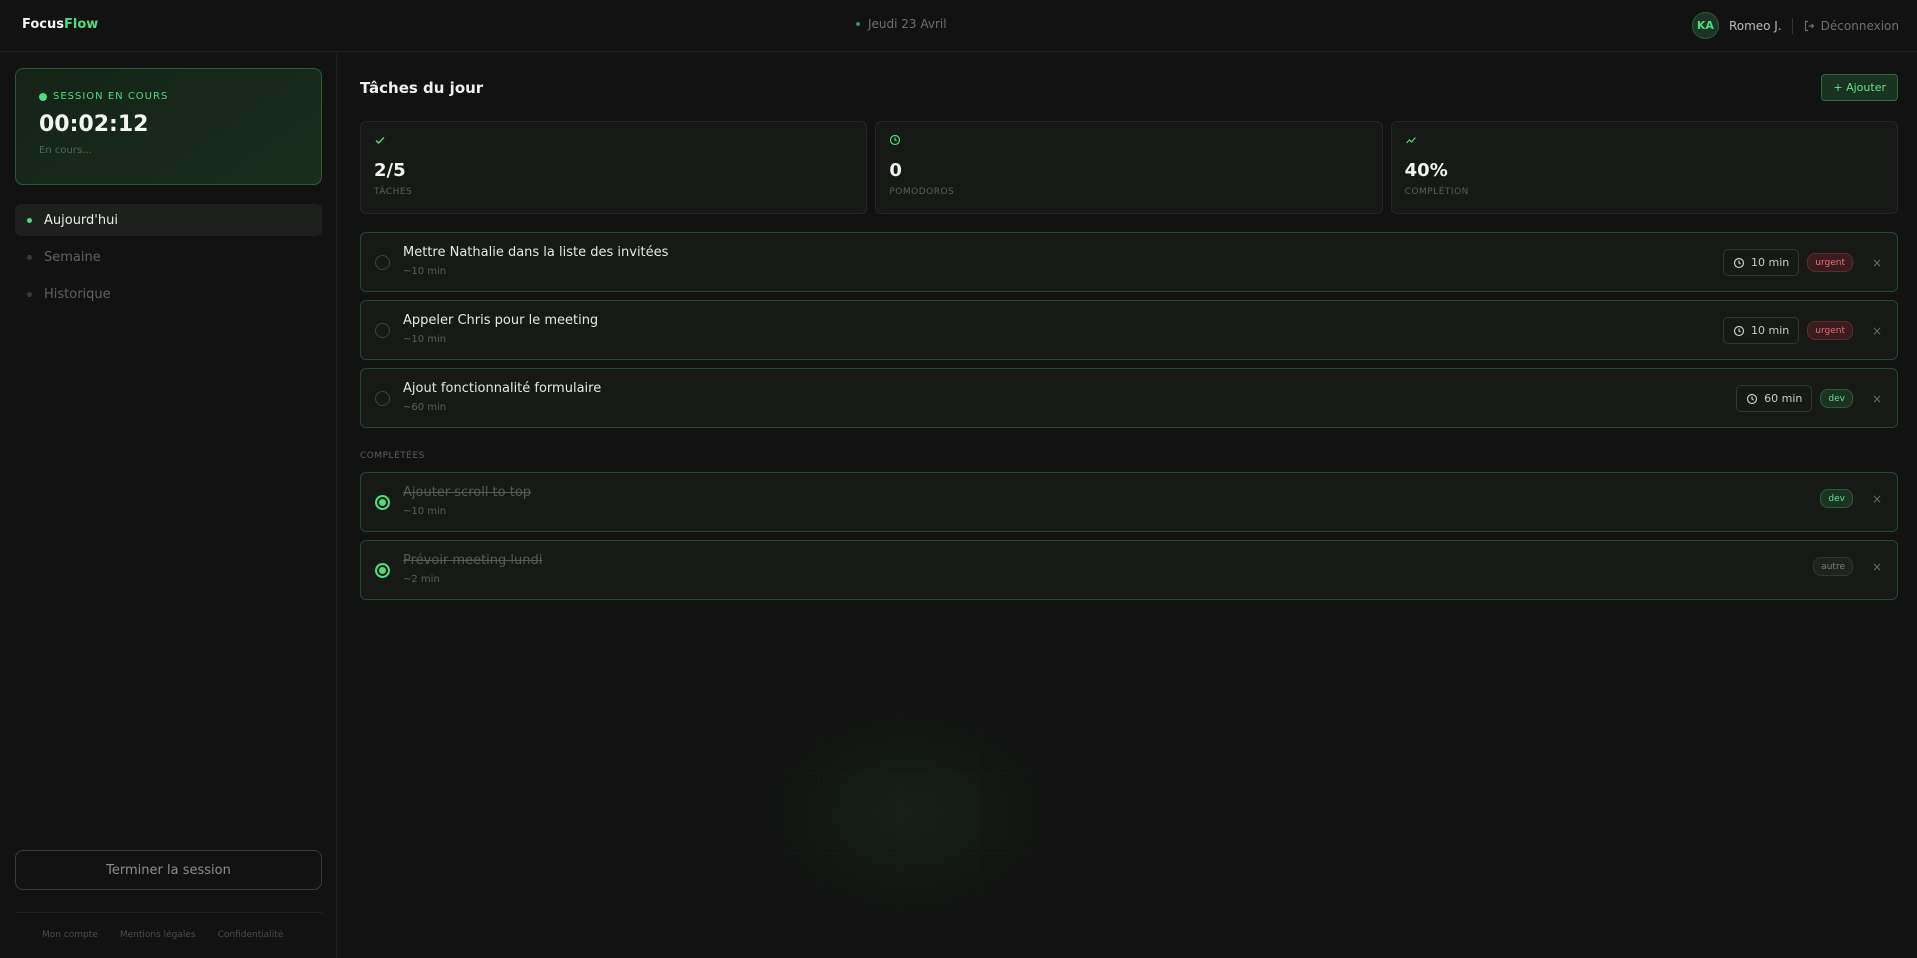  What do you see at coordinates (922, 192) in the screenshot?
I see `stat-label: POMODOROS` at bounding box center [922, 192].